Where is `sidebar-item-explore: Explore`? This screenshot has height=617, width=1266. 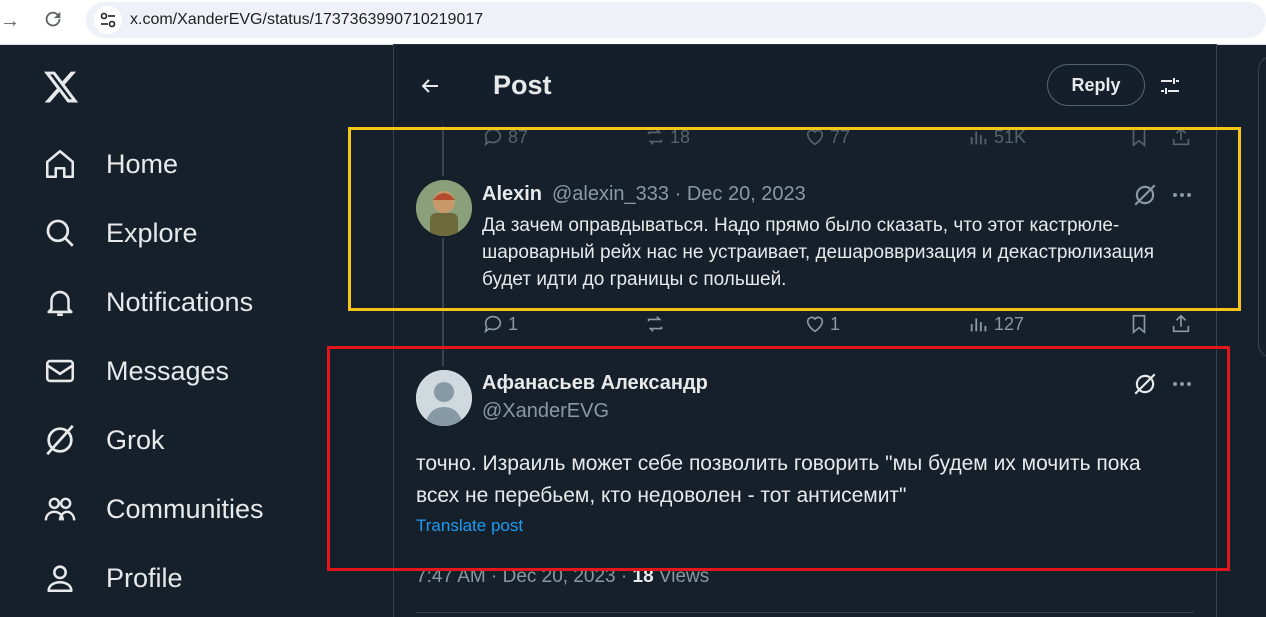
sidebar-item-explore: Explore is located at coordinates (119, 233).